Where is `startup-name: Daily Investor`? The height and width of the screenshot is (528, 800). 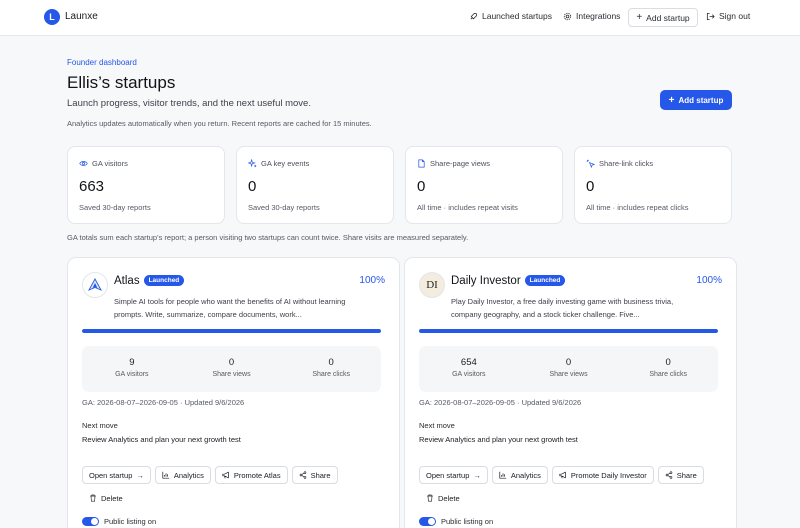 startup-name: Daily Investor is located at coordinates (486, 281).